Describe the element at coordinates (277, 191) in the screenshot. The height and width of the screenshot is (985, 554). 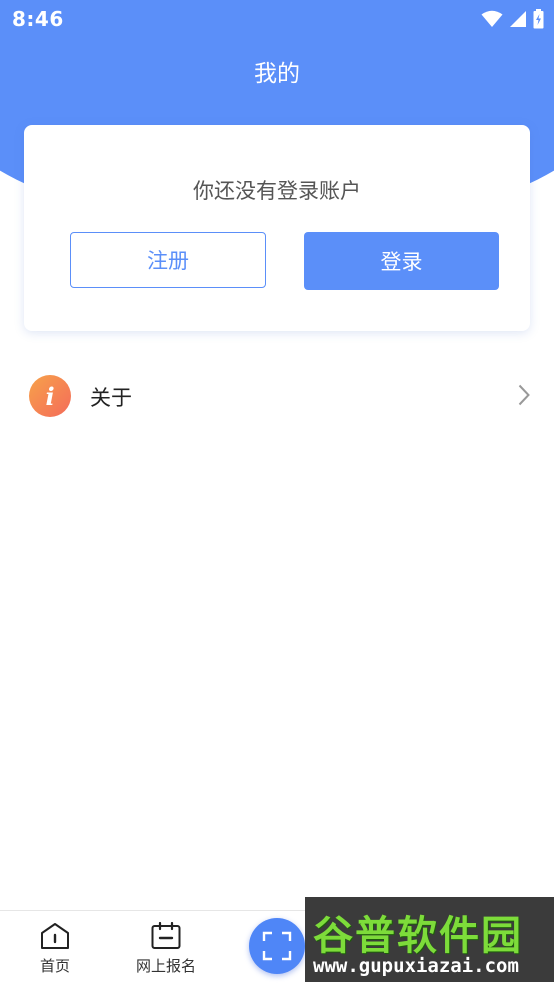
I see `login-prompt: 你还没有登录账户` at that location.